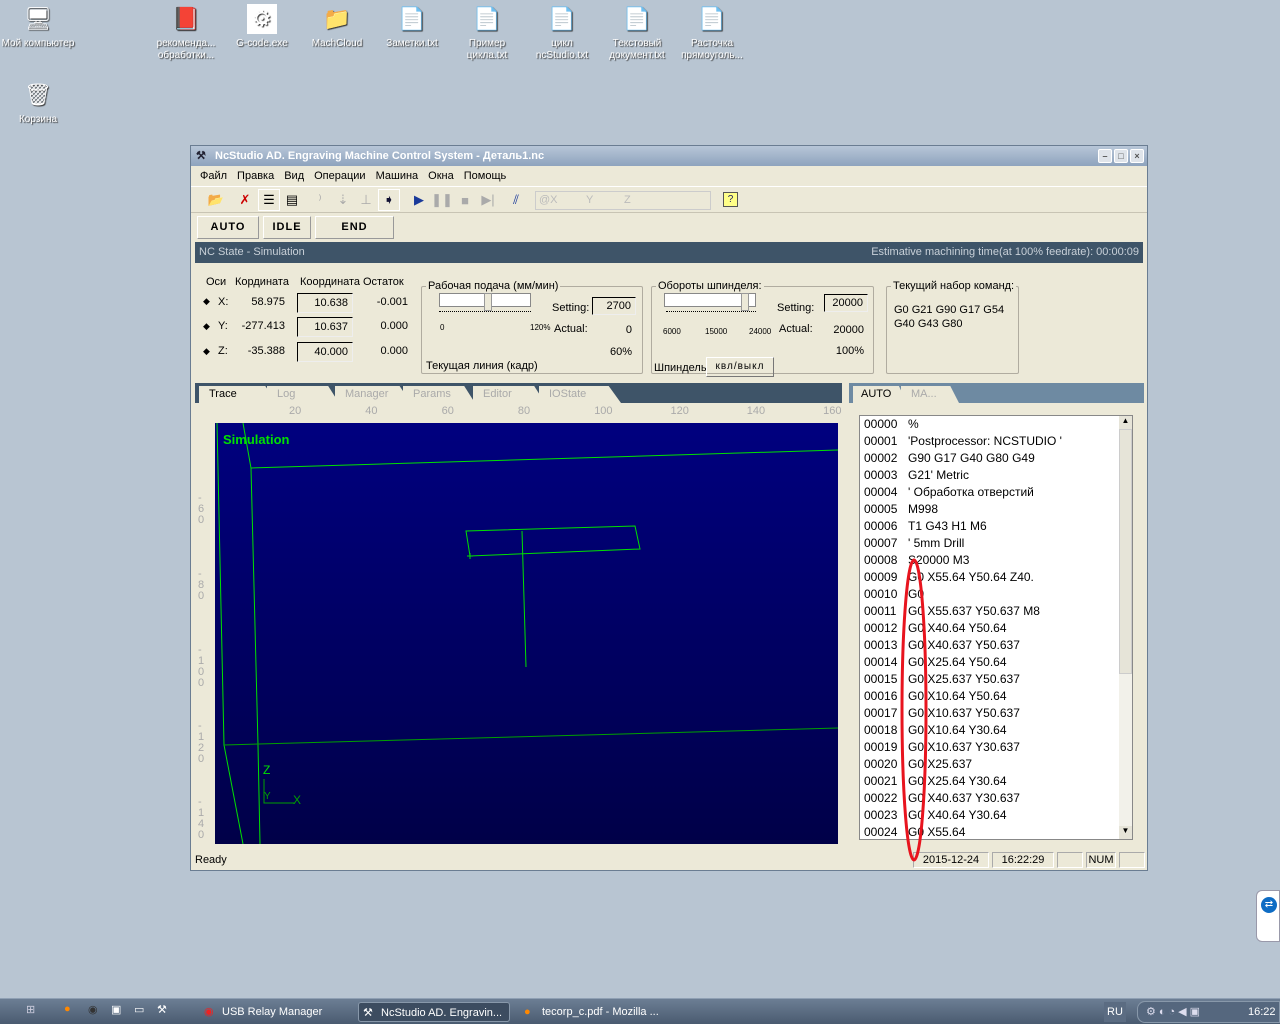 The image size is (1280, 1024). I want to click on code-line: 00000%, so click(996, 424).